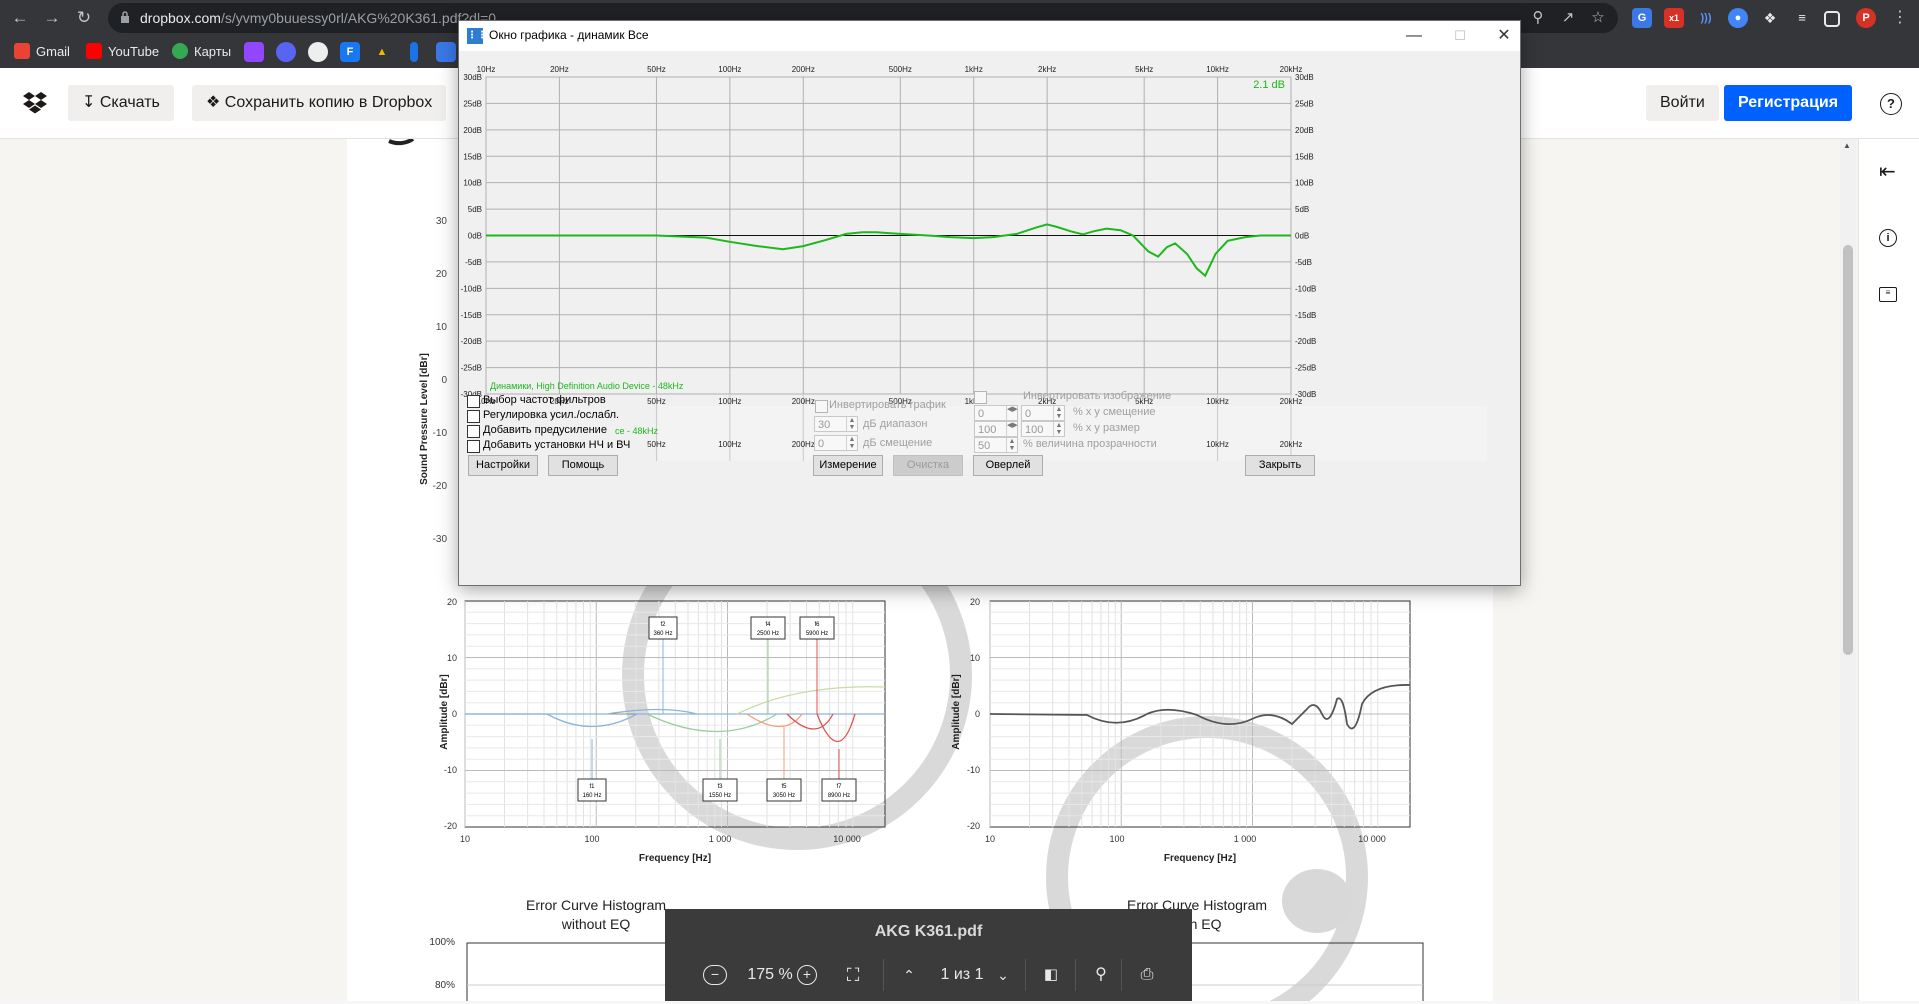 This screenshot has height=1004, width=1919. What do you see at coordinates (84, 18) in the screenshot?
I see `reload-icon: ↻` at bounding box center [84, 18].